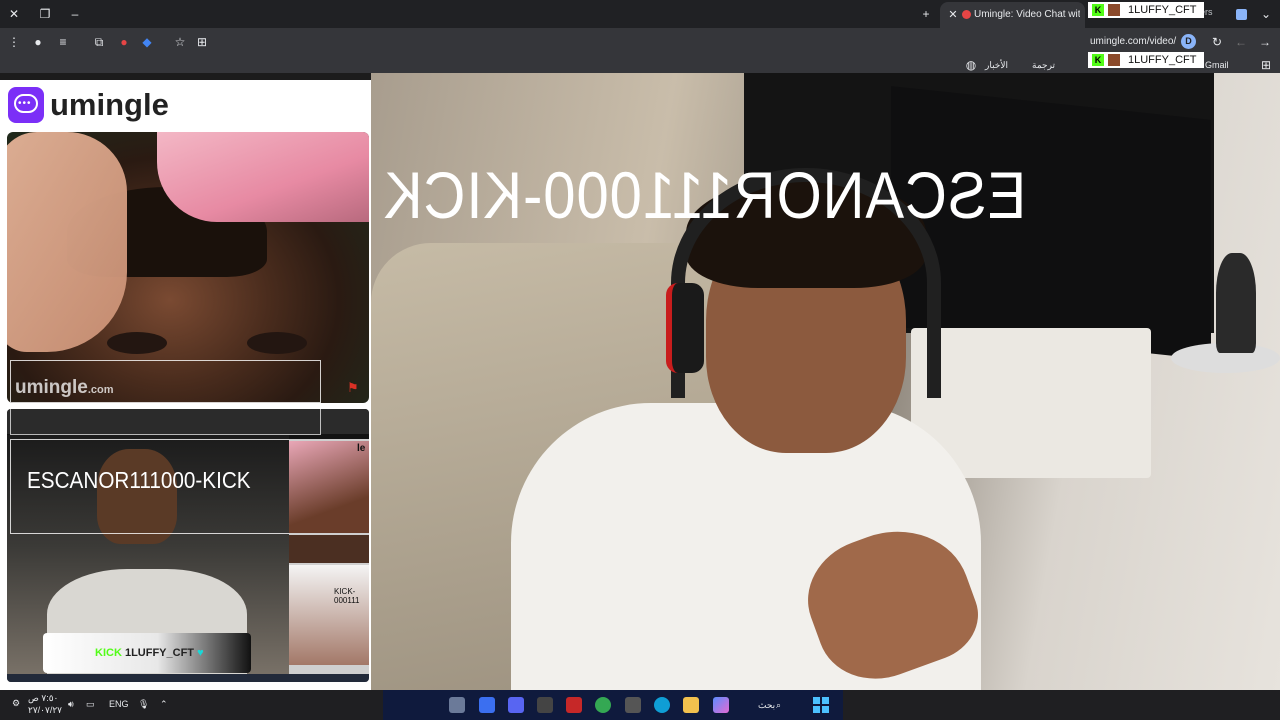 The image size is (1280, 720). I want to click on apps-grid-icon: ⊞, so click(1266, 65).